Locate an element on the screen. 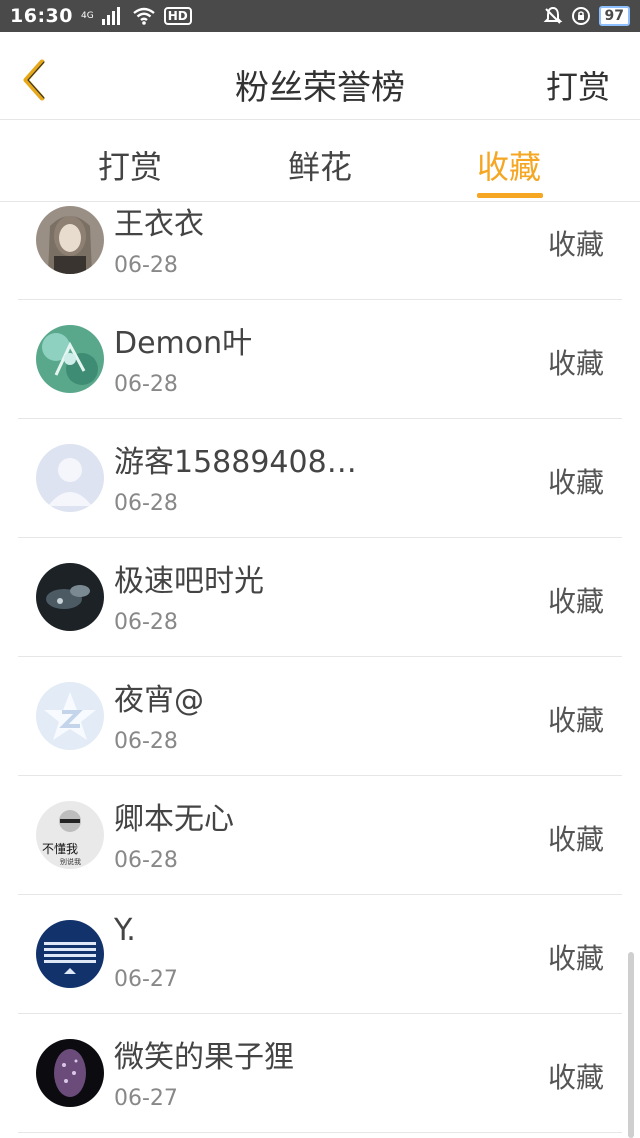 The image size is (640, 1138). qzone-star-icon is located at coordinates (70, 716).